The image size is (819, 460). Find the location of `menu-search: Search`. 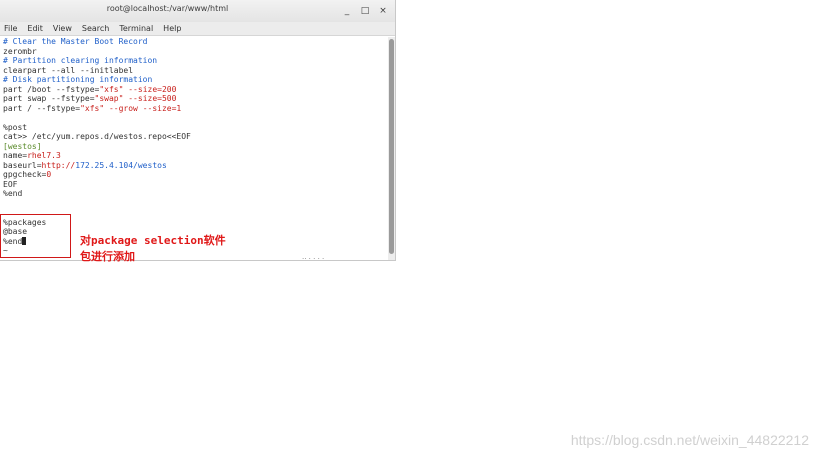

menu-search: Search is located at coordinates (95, 28).